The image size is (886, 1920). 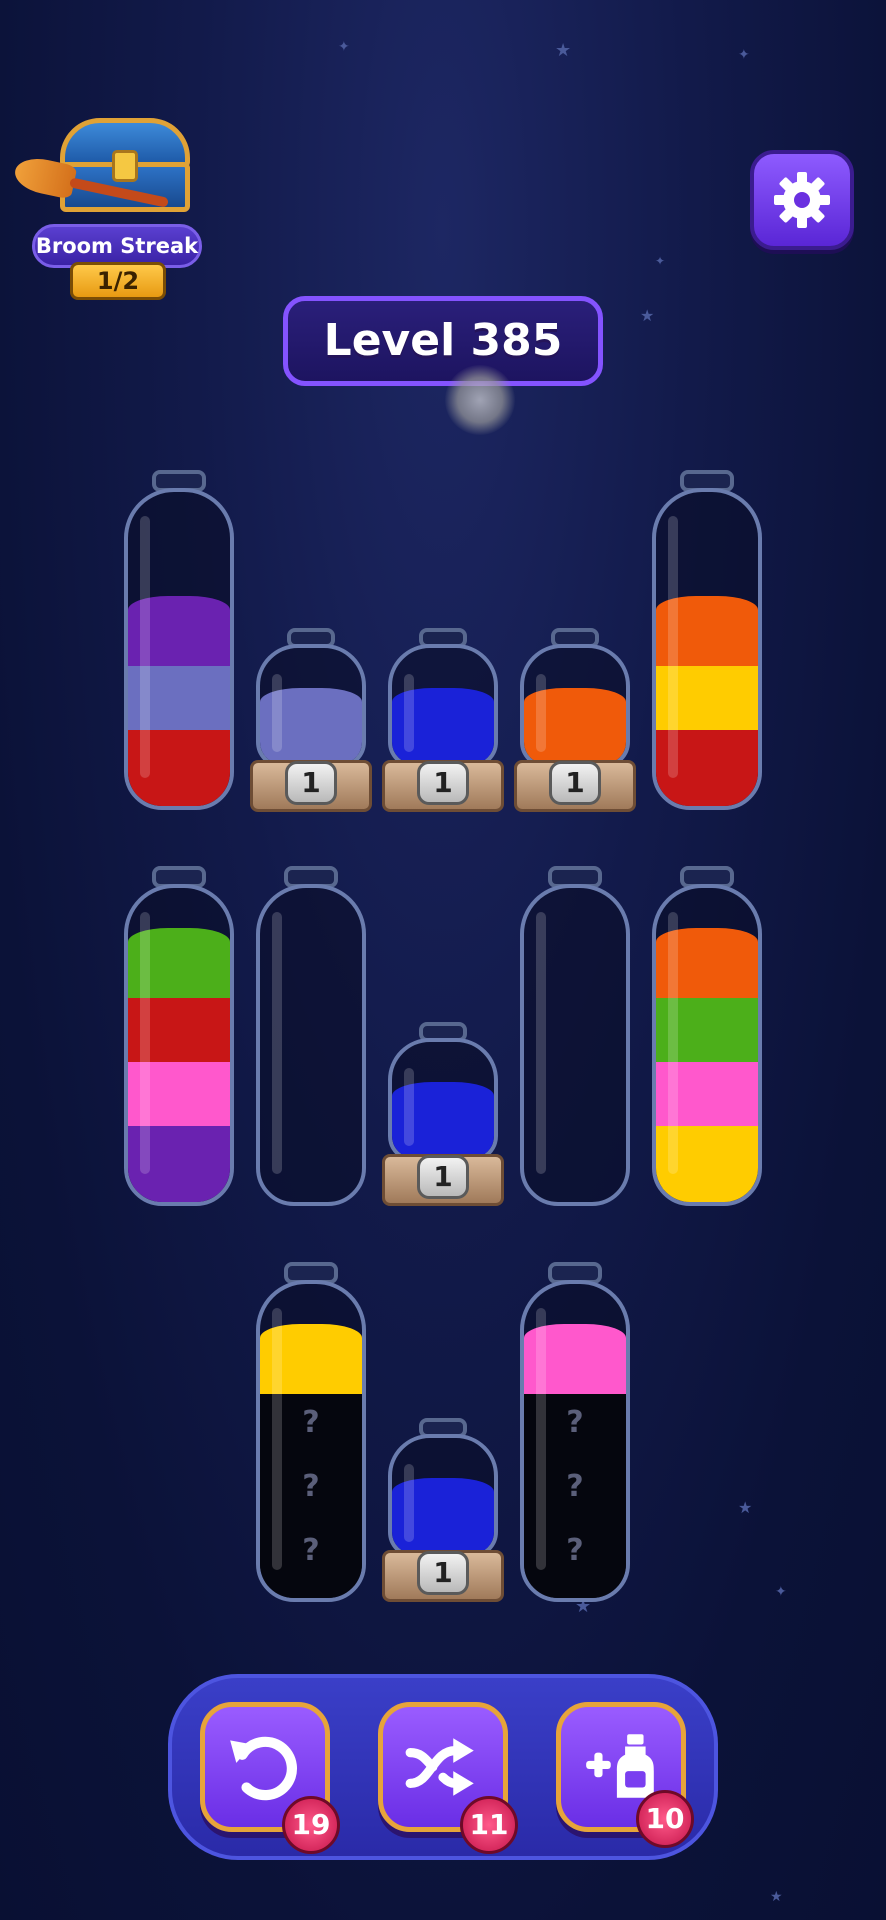 I want to click on touch-indicator, so click(x=480, y=400).